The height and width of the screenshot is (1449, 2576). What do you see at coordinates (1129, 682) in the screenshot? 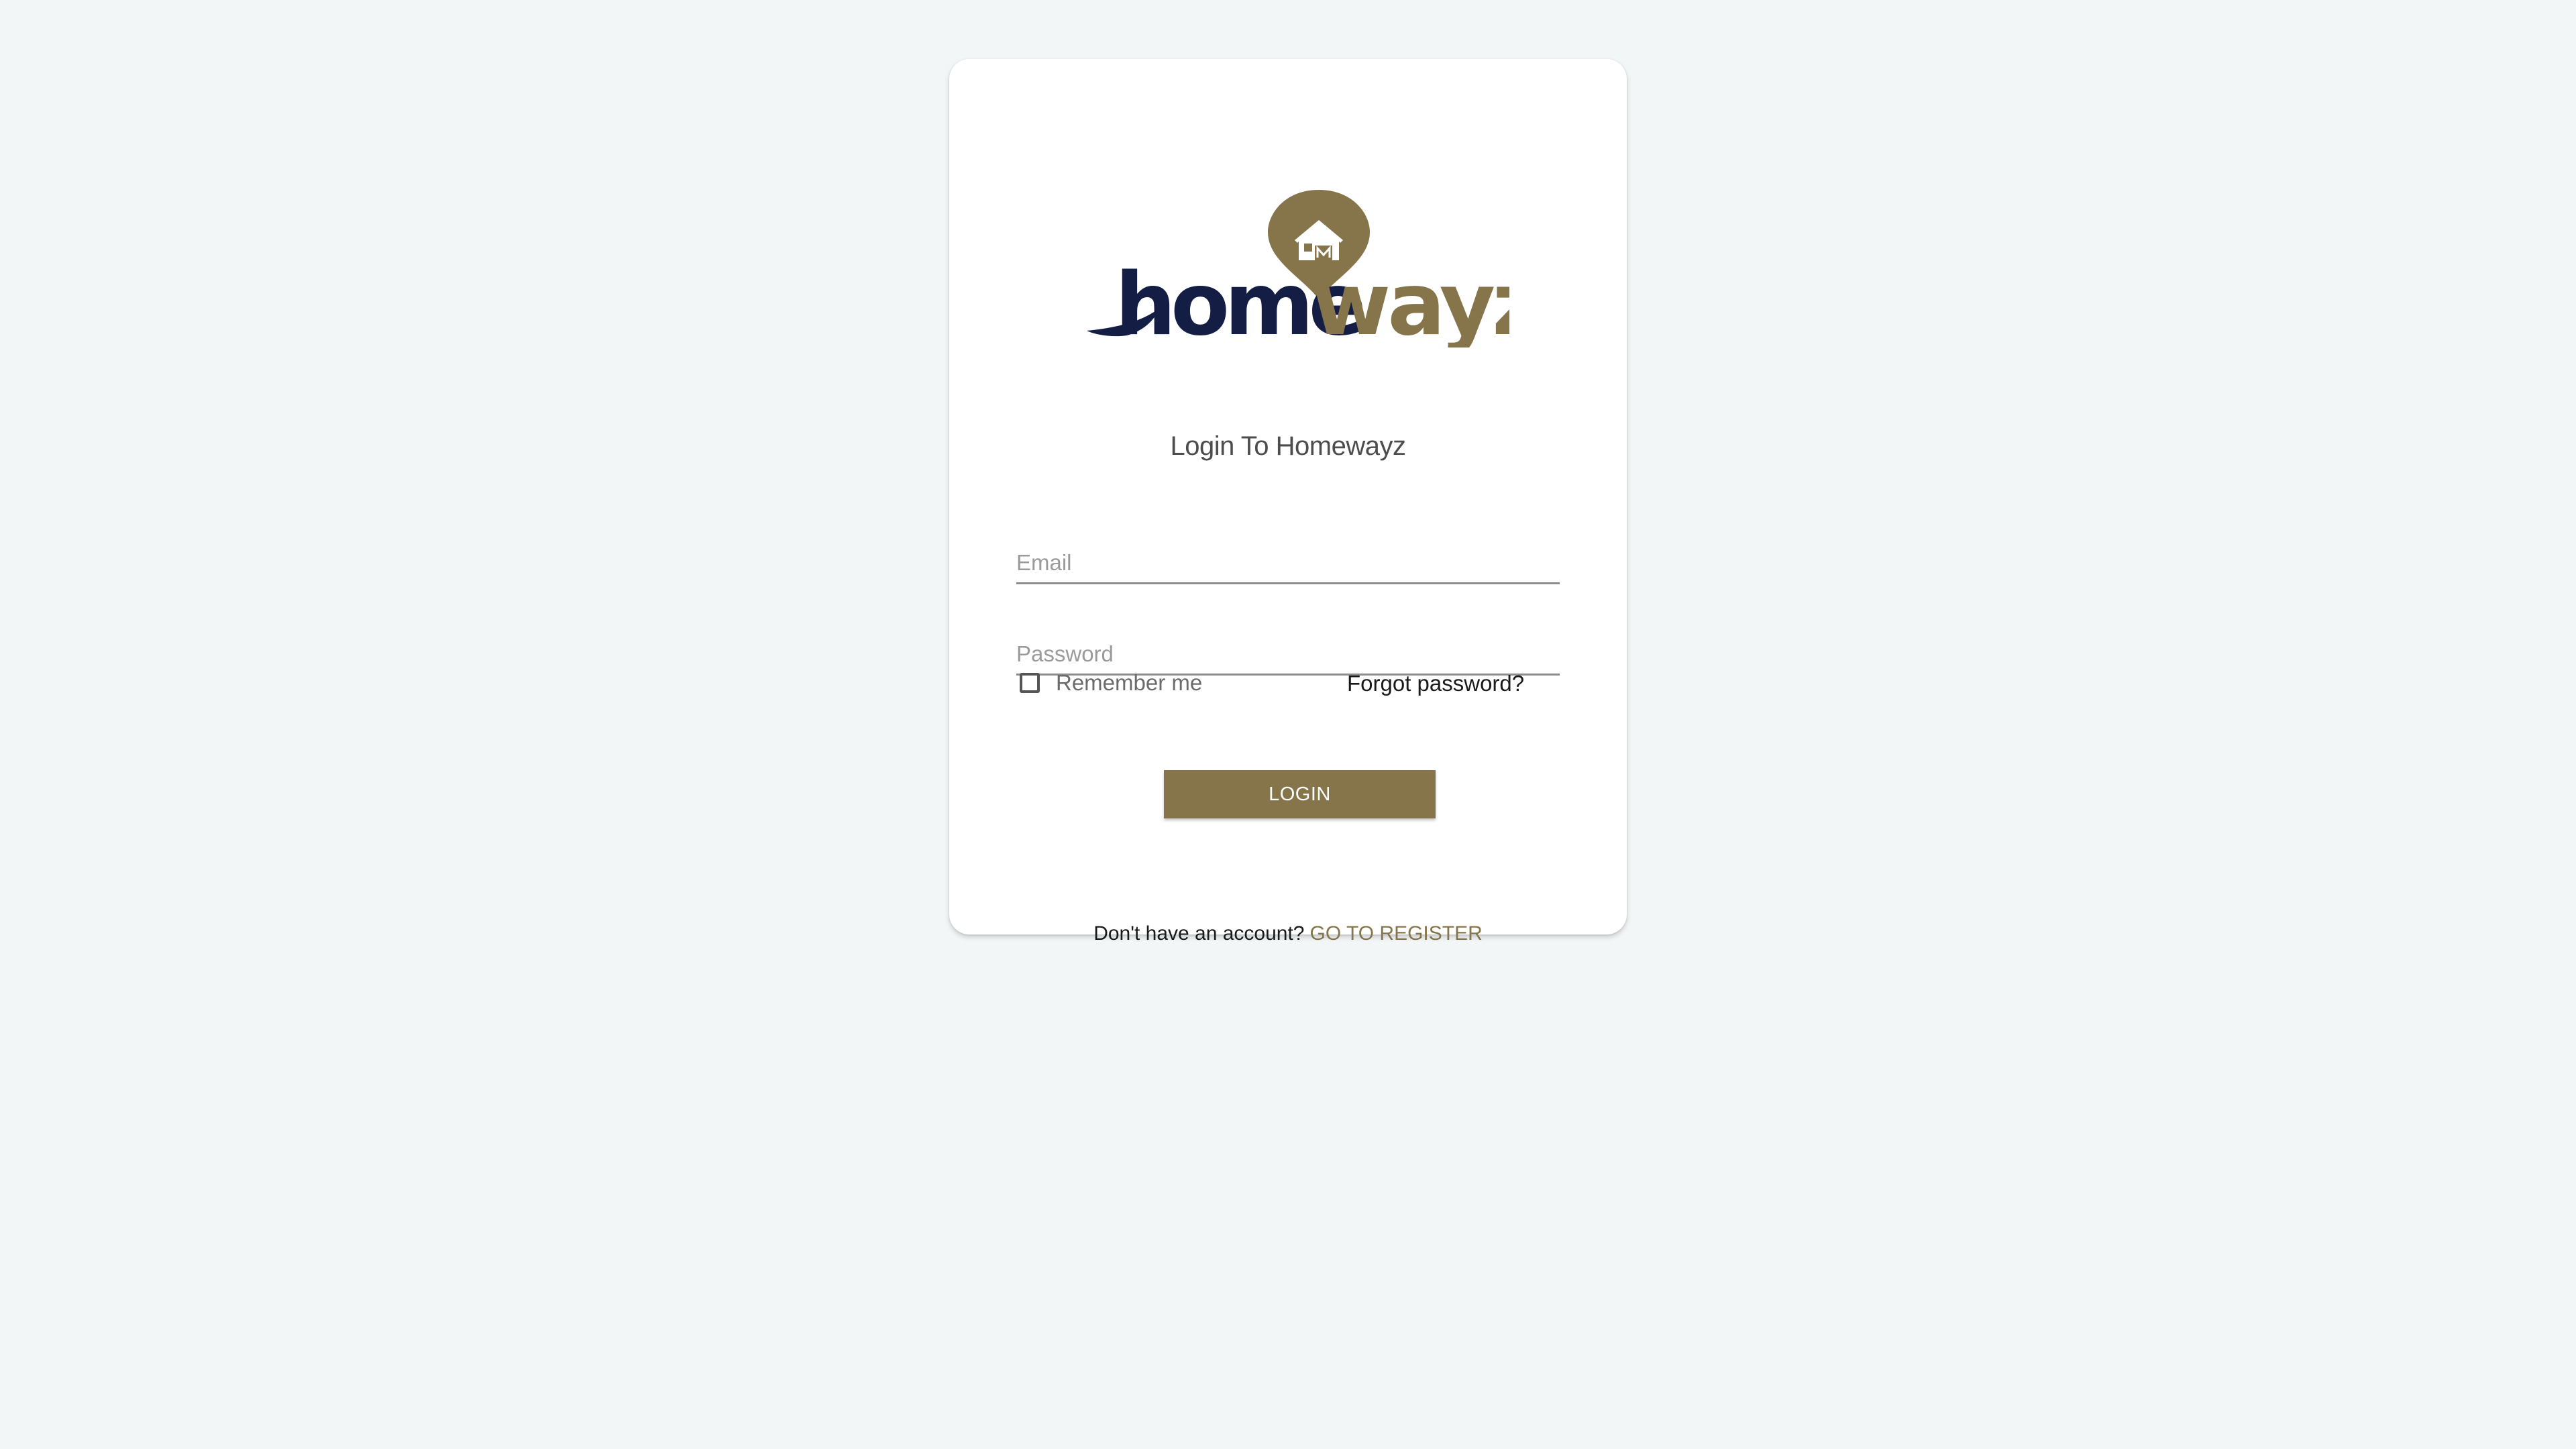
I see `remember-me-label: Remember me` at bounding box center [1129, 682].